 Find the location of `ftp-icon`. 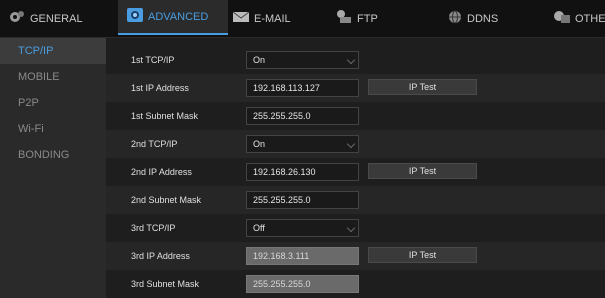

ftp-icon is located at coordinates (344, 18).